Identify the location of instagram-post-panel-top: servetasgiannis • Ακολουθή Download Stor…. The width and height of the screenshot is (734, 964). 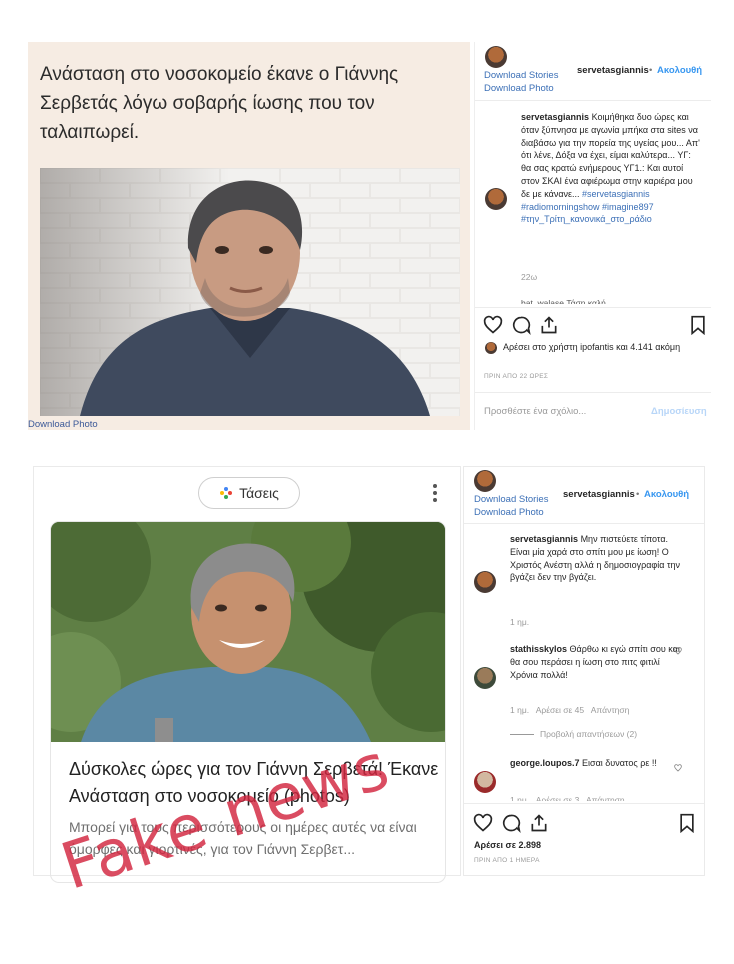
(592, 236).